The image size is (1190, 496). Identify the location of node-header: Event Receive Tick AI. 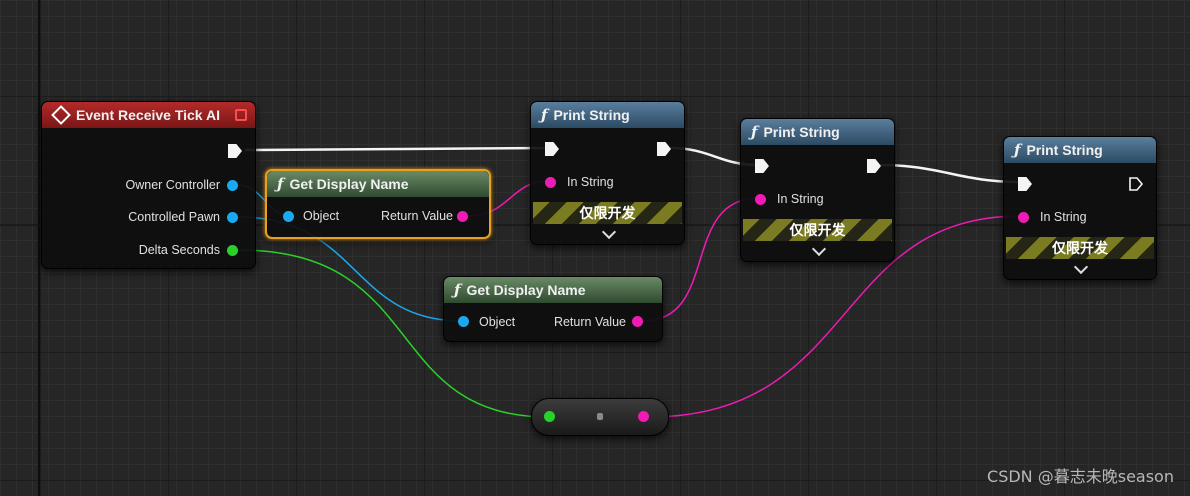
(148, 115).